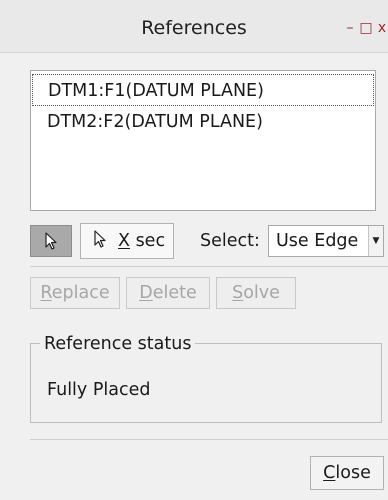 Image resolution: width=388 pixels, height=500 pixels. Describe the element at coordinates (256, 293) in the screenshot. I see `solve-button: Solve` at that location.